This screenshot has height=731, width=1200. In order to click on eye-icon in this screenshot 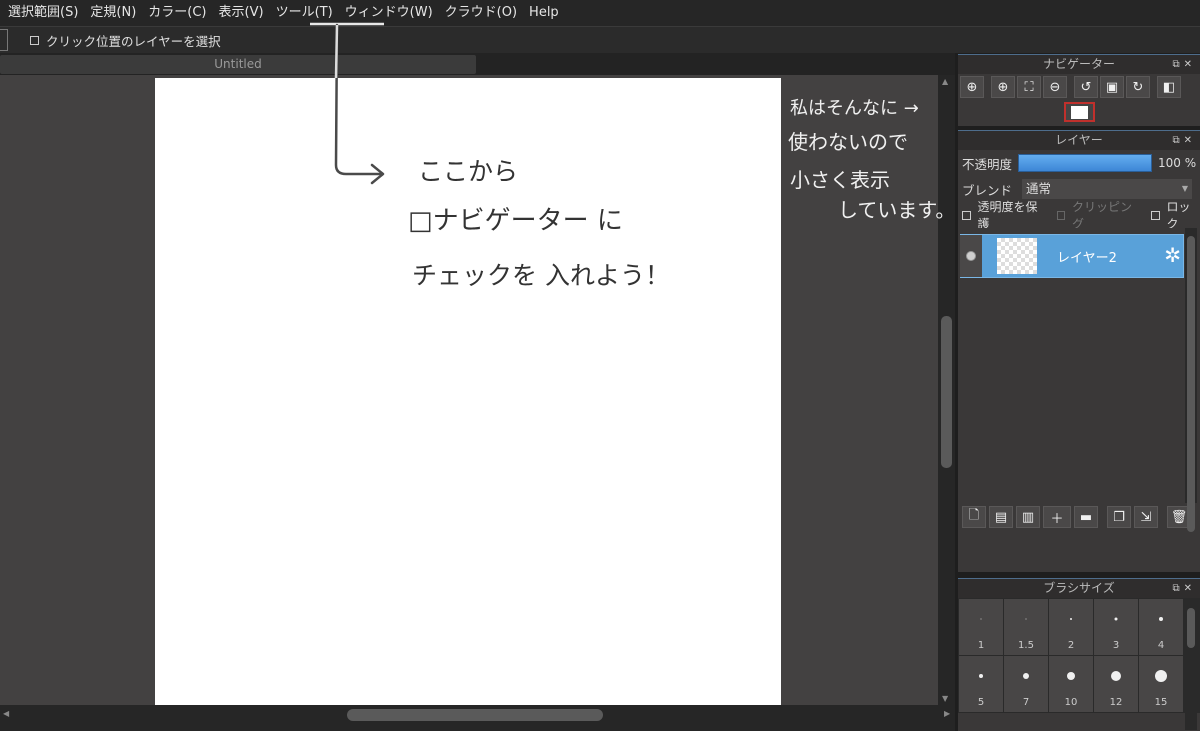, I will do `click(971, 256)`.